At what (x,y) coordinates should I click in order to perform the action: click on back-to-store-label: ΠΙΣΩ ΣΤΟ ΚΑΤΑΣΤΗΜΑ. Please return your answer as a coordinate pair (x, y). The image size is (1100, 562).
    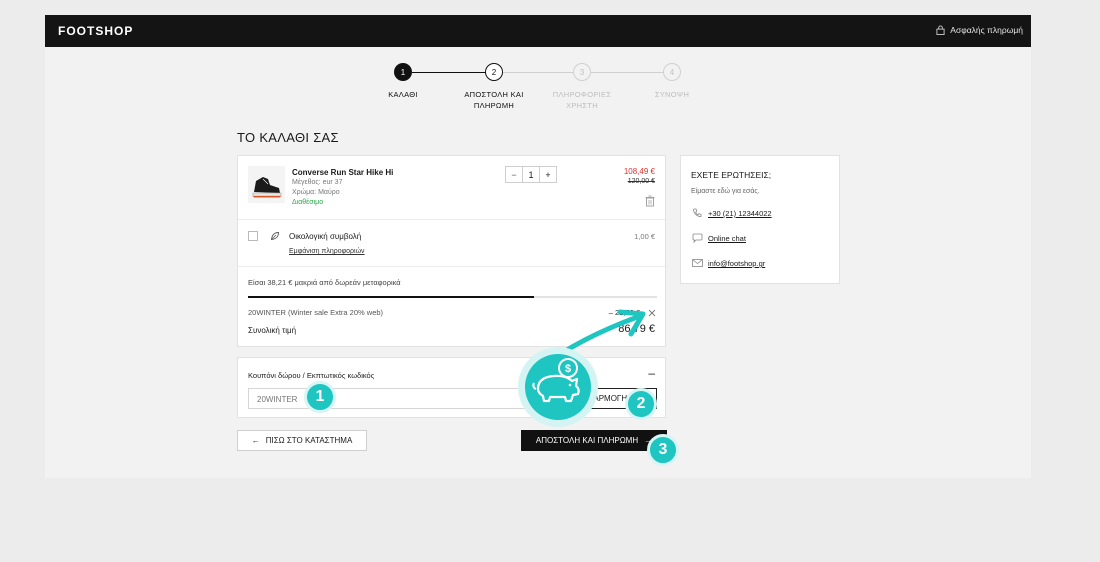
    Looking at the image, I should click on (309, 440).